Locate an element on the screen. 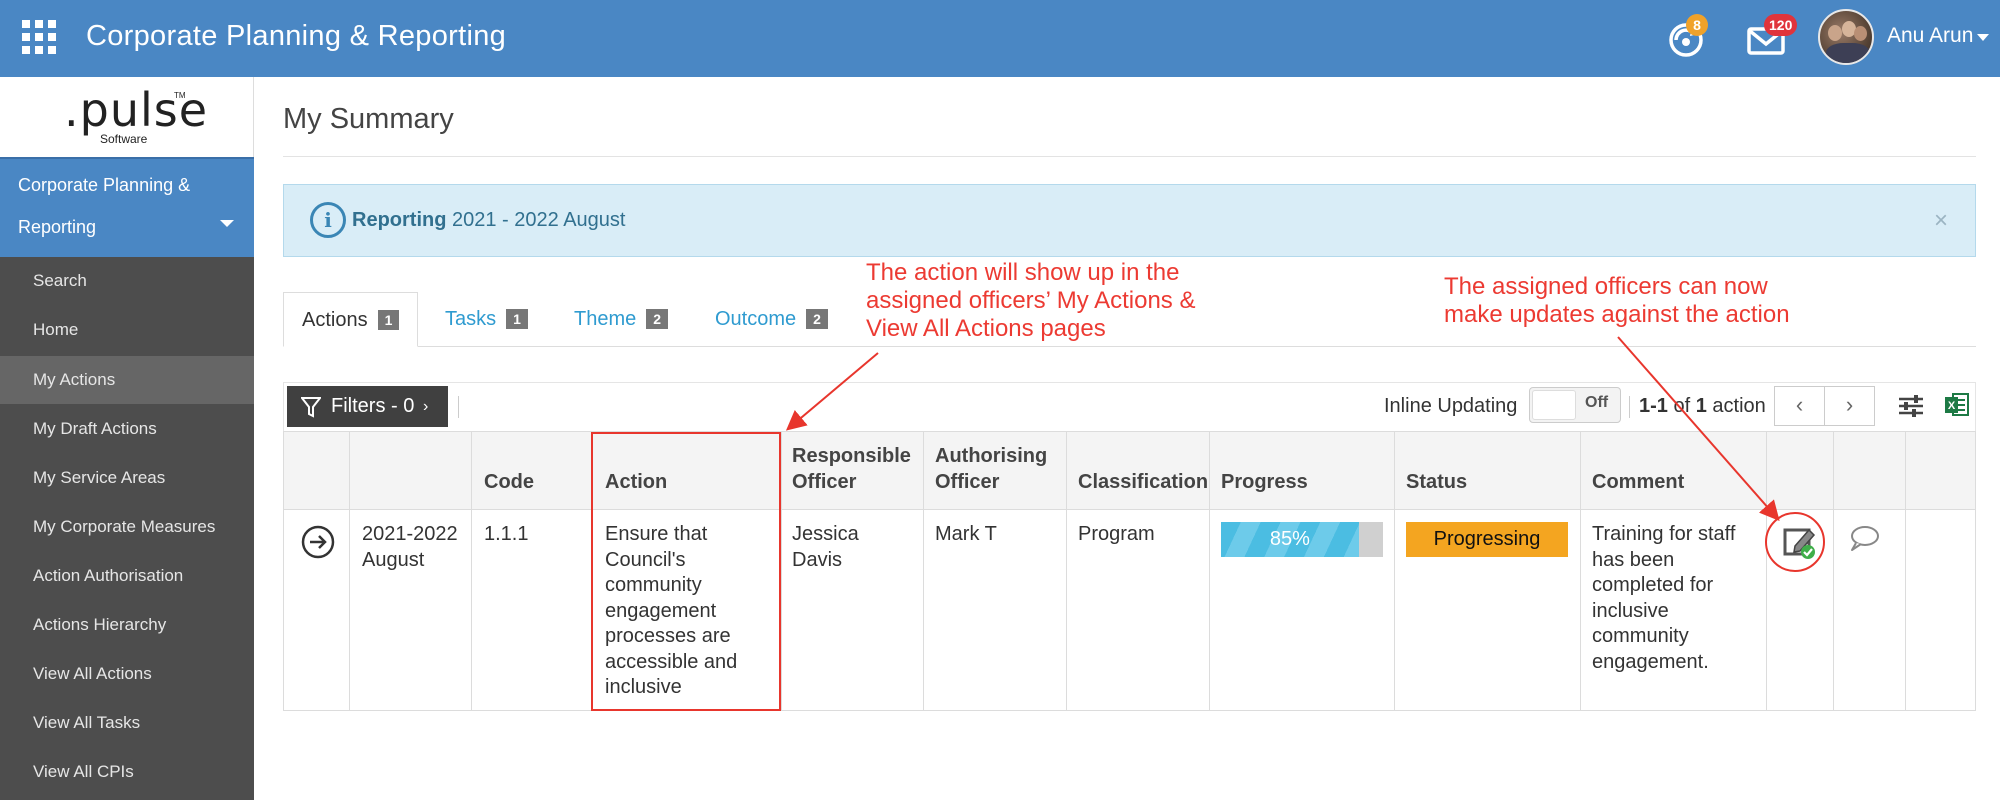  annotation-line: assigned officers’ My Actions & is located at coordinates (1031, 300).